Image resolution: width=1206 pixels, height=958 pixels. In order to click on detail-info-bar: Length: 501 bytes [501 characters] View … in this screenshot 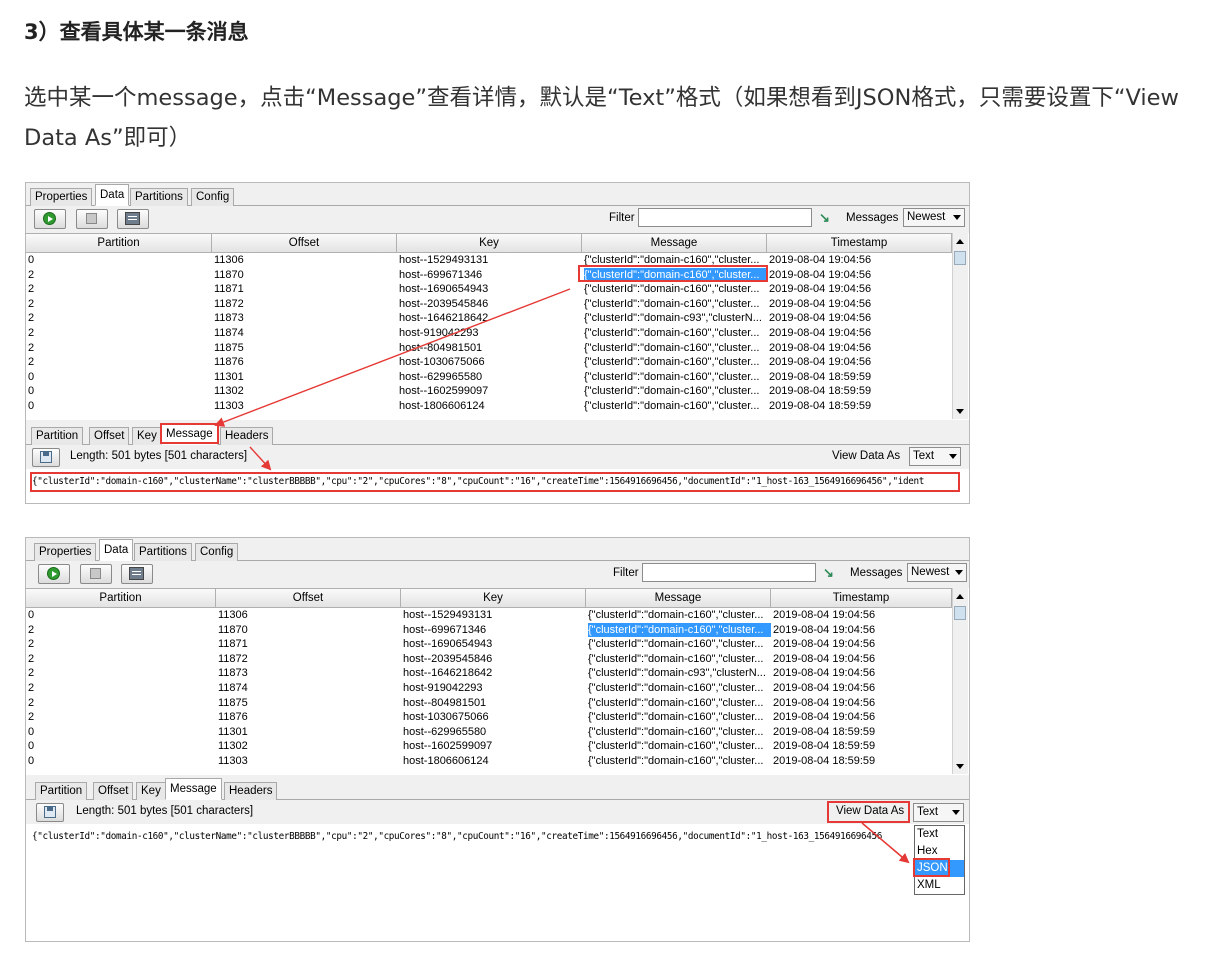, I will do `click(497, 812)`.